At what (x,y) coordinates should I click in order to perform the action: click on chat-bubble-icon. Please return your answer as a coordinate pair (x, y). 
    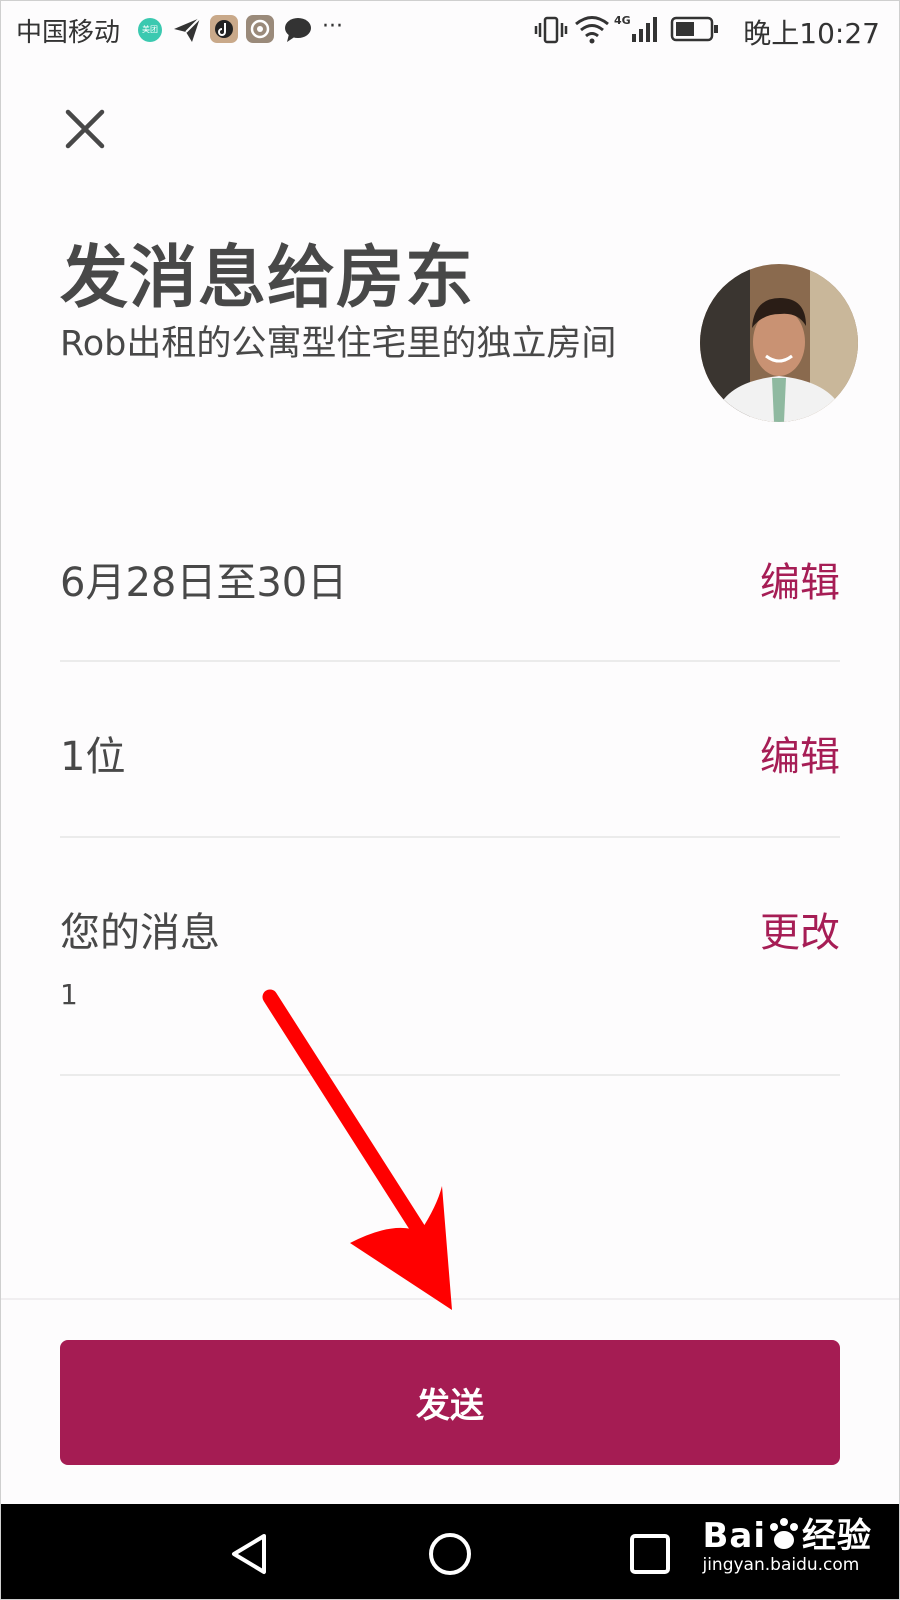
    Looking at the image, I should click on (298, 30).